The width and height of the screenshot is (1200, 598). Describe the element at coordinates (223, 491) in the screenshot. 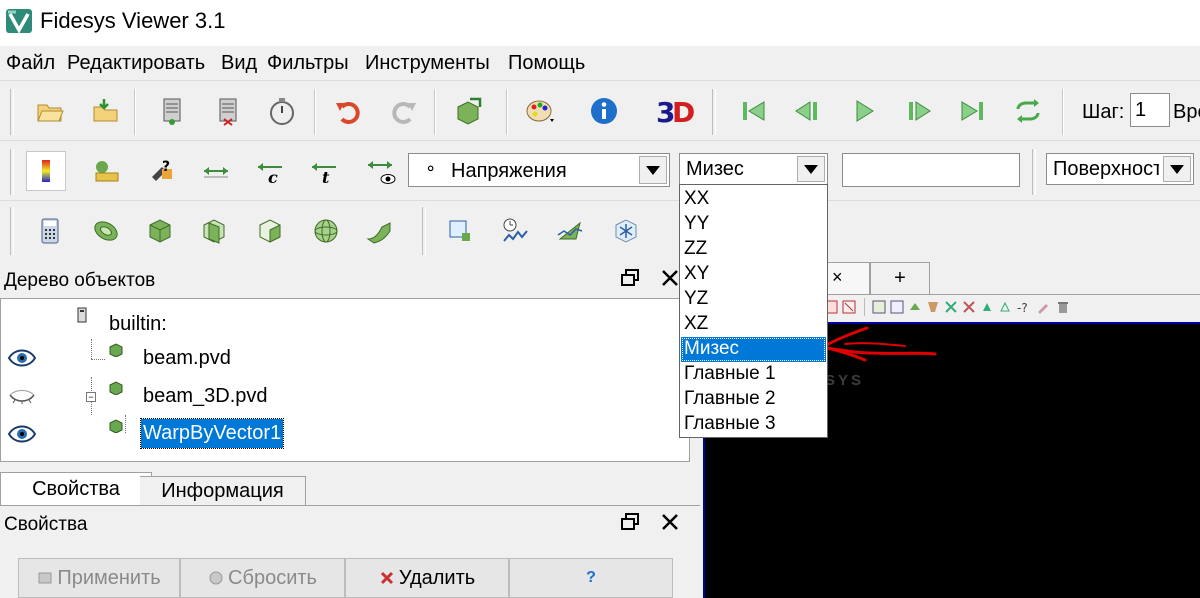

I see `tab-information: Информация` at that location.